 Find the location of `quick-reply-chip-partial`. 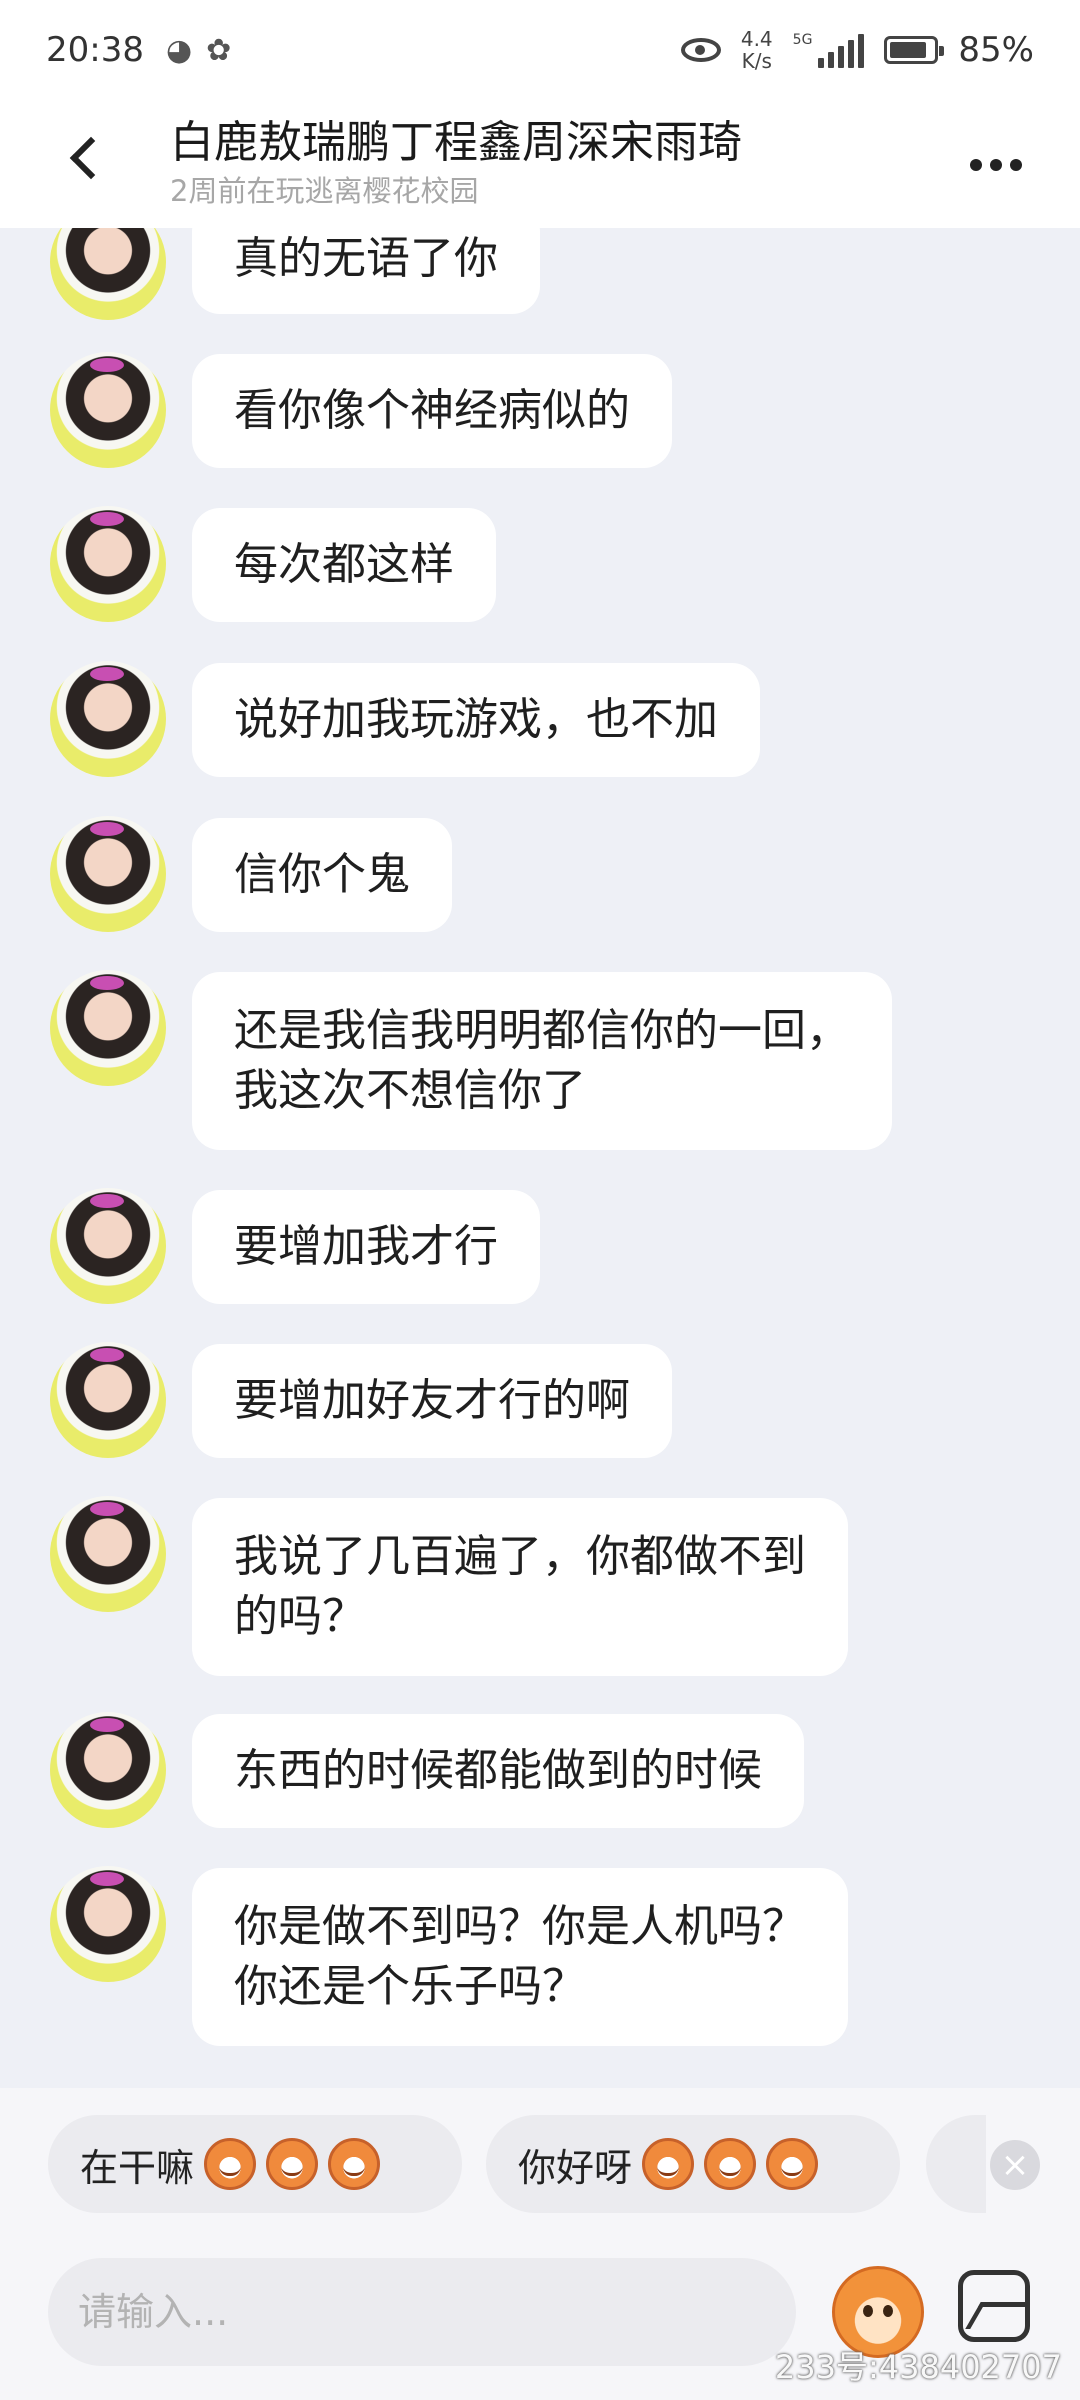

quick-reply-chip-partial is located at coordinates (956, 2164).